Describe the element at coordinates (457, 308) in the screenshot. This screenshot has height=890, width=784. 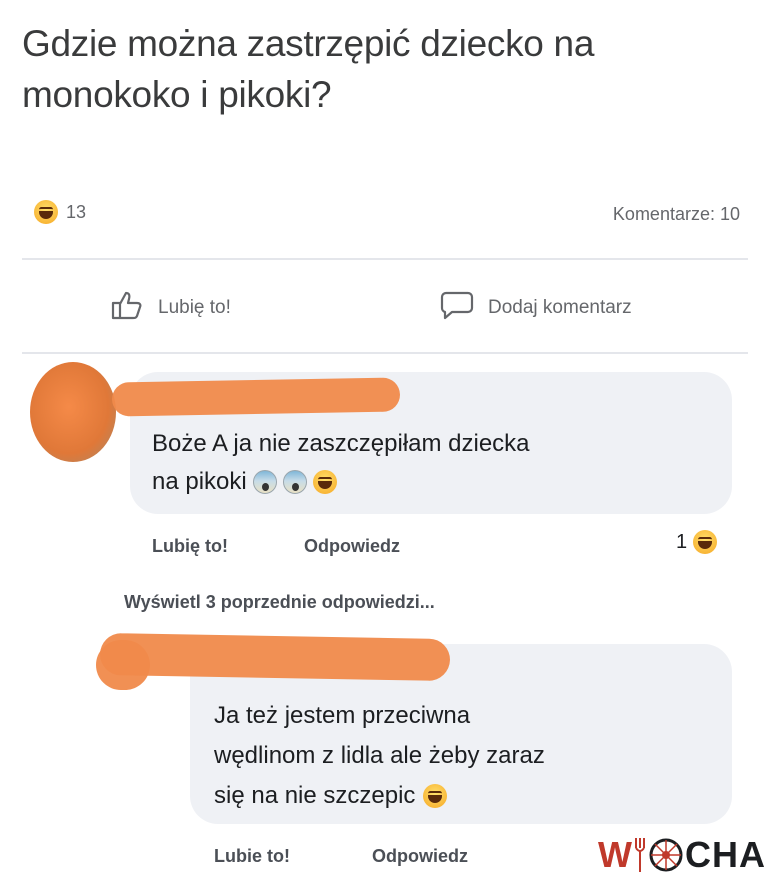
I see `speech-bubble-icon` at that location.